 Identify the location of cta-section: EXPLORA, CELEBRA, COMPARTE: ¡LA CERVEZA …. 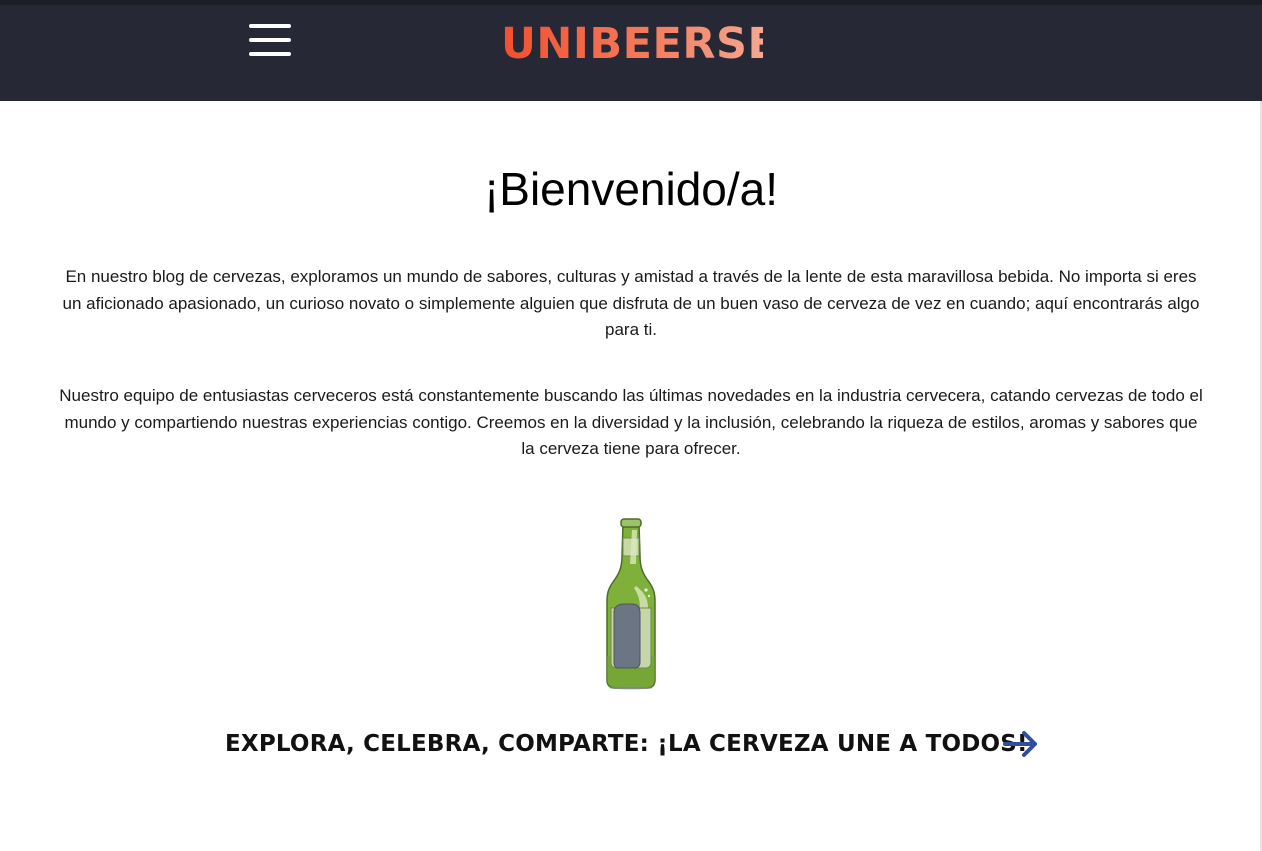
(631, 744).